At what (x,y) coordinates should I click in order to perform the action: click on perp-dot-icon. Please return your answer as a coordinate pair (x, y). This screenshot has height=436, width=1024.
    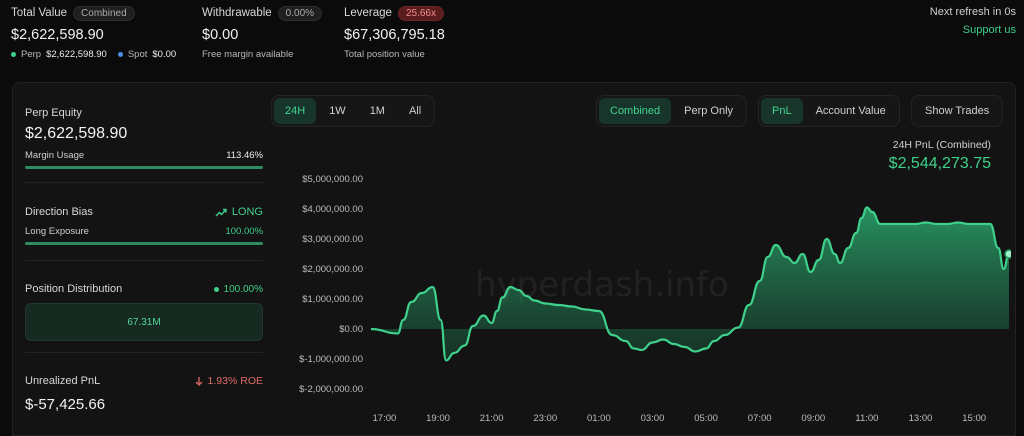
    Looking at the image, I should click on (13, 54).